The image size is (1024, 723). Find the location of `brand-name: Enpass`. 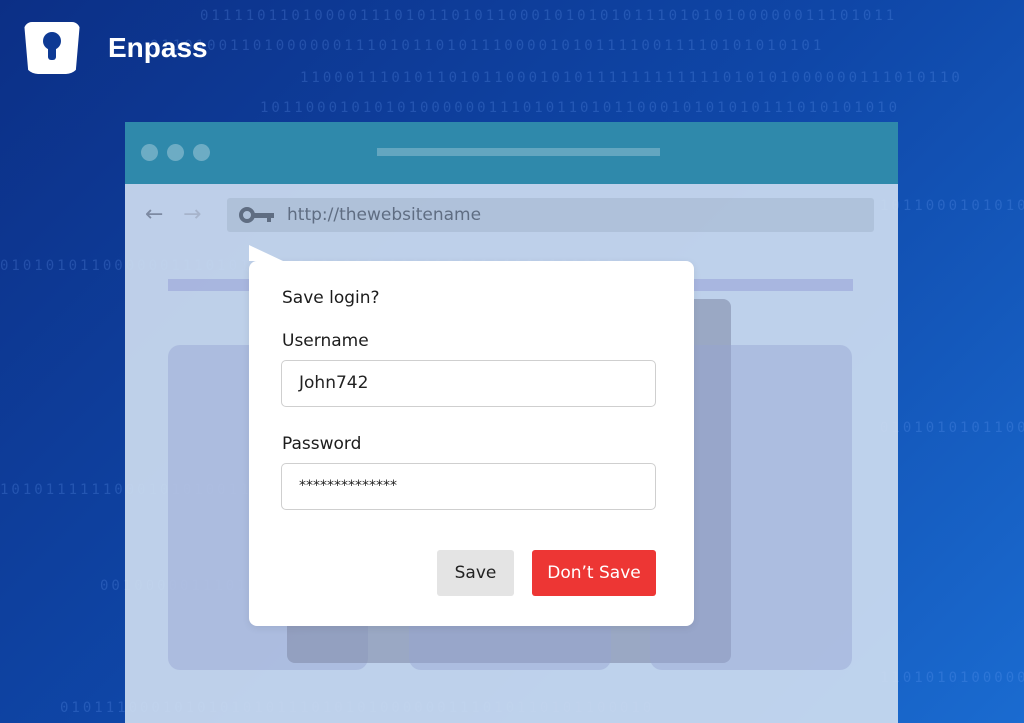

brand-name: Enpass is located at coordinates (158, 47).